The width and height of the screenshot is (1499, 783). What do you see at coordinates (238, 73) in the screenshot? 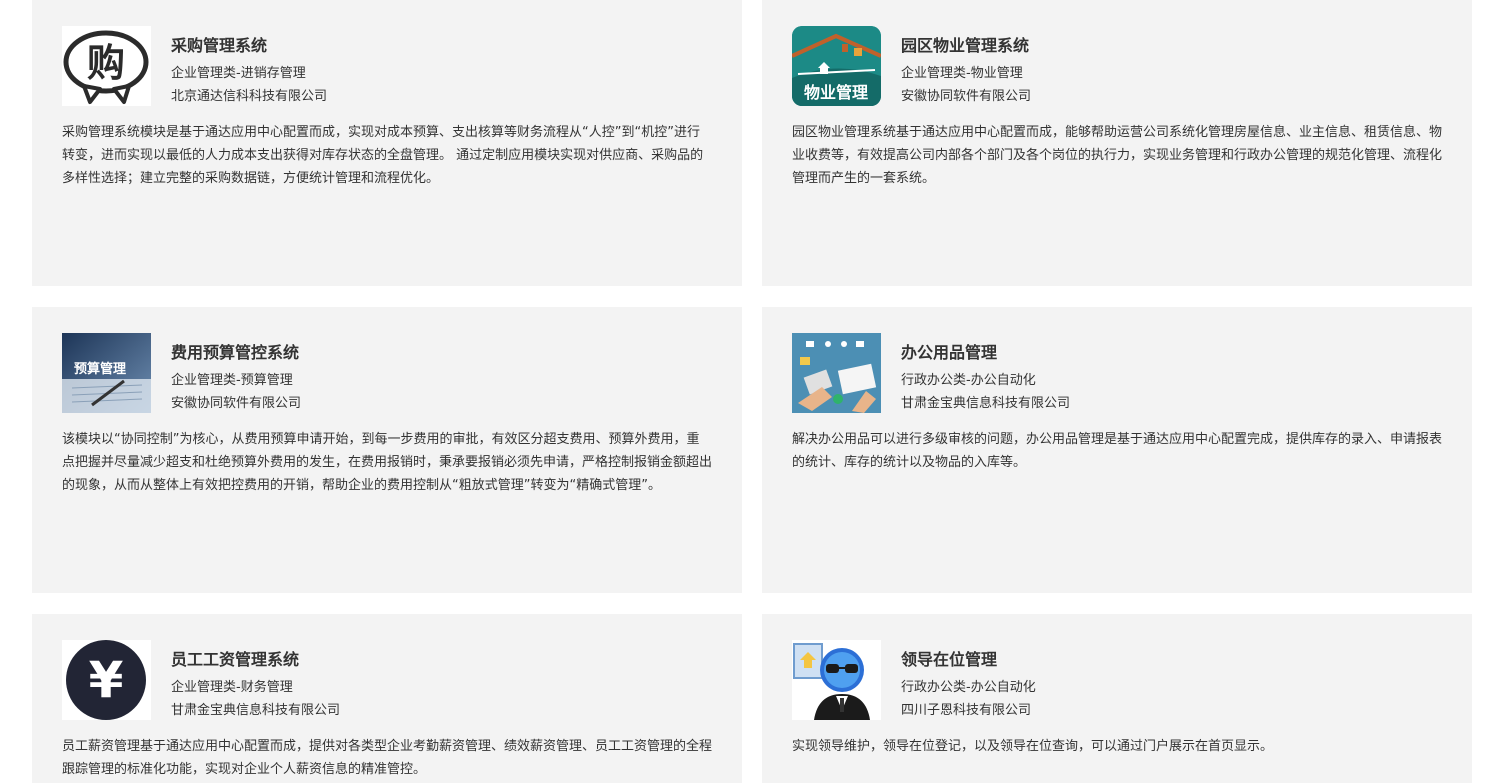
I see `app-category: 企业管理类-进销存管理` at bounding box center [238, 73].